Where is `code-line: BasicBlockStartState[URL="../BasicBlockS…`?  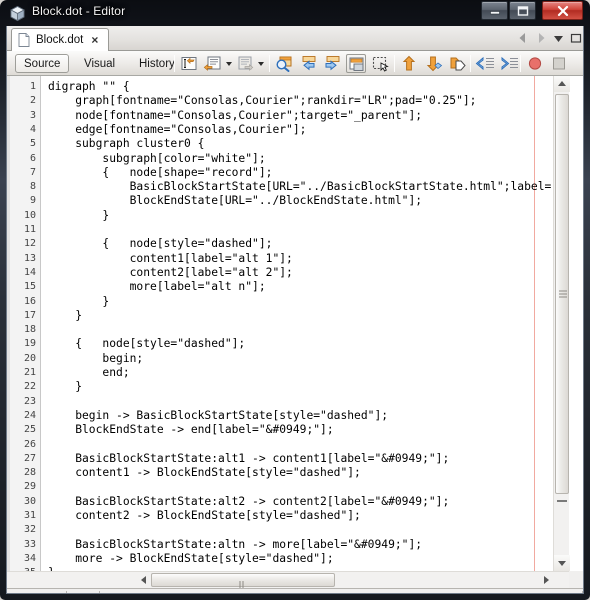
code-line: BasicBlockStartState[URL="../BasicBlockS… is located at coordinates (300, 187).